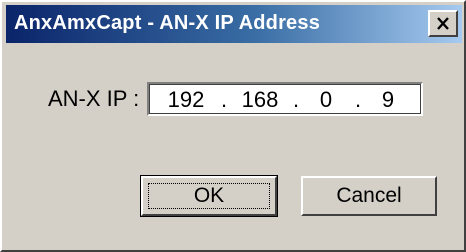 The height and width of the screenshot is (252, 466). Describe the element at coordinates (186, 100) in the screenshot. I see `ip-octet-1-input: 192` at that location.